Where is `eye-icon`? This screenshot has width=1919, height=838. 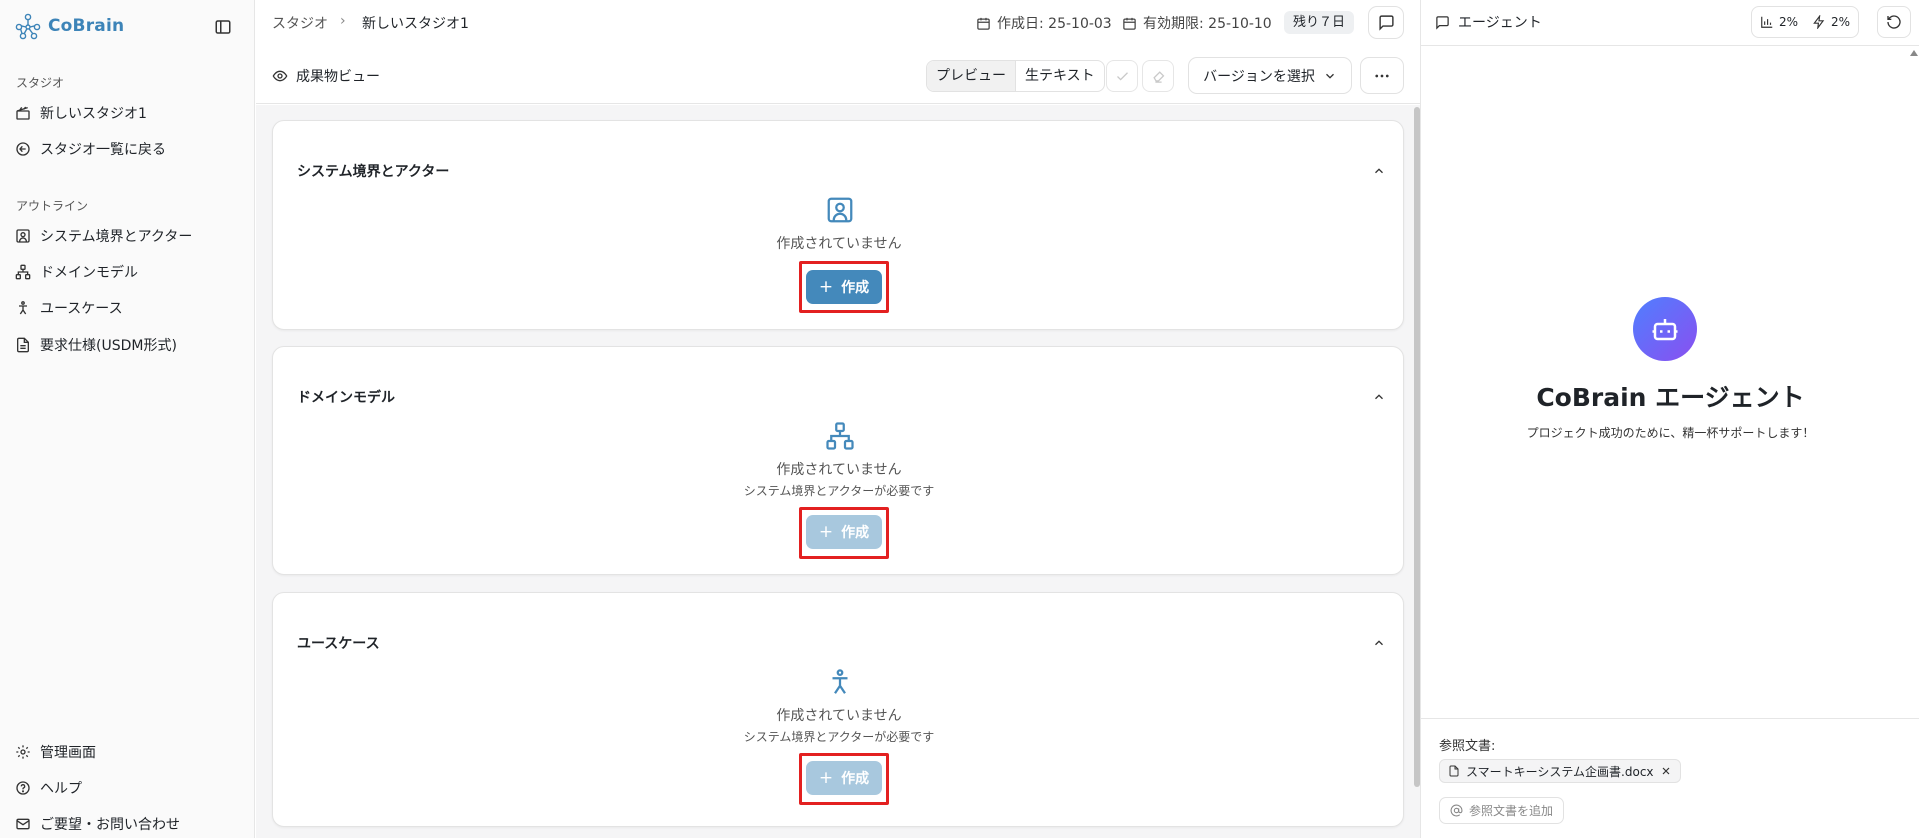
eye-icon is located at coordinates (280, 76).